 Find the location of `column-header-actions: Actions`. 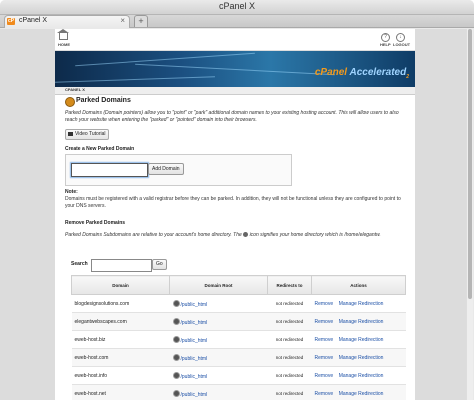

column-header-actions: Actions is located at coordinates (358, 285).